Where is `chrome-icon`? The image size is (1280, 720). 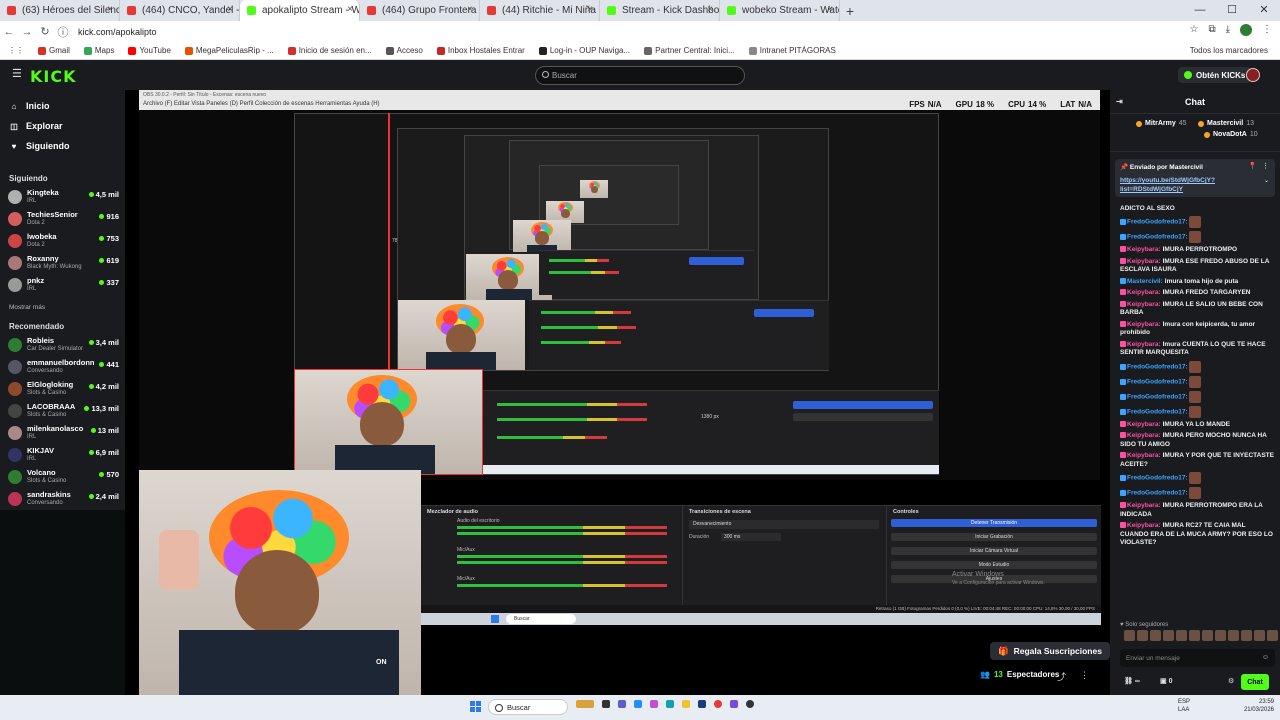 chrome-icon is located at coordinates (718, 704).